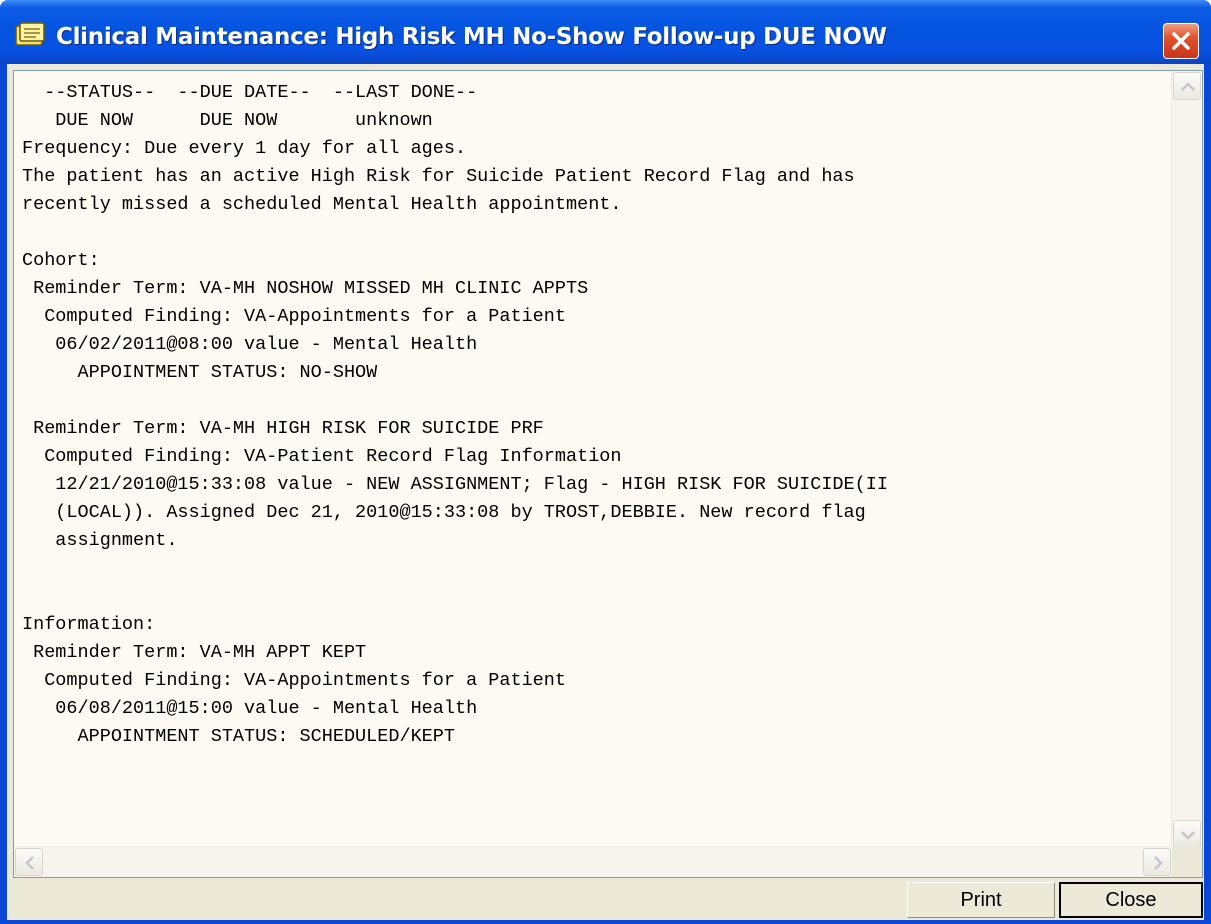 This screenshot has width=1211, height=924. Describe the element at coordinates (31, 35) in the screenshot. I see `notepad-icon` at that location.